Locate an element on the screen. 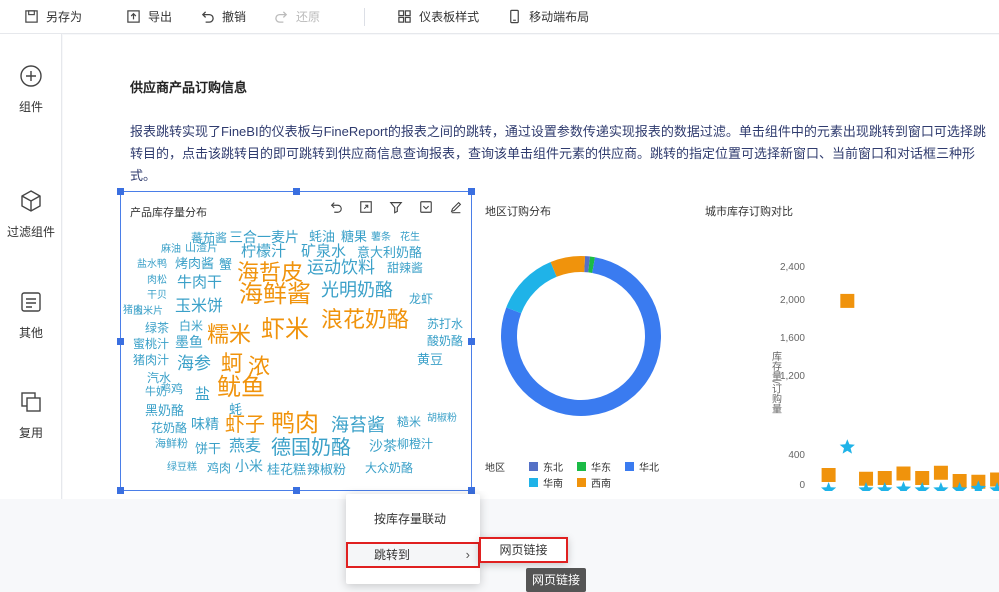 The width and height of the screenshot is (999, 592). word-cloud-item: 虾米 is located at coordinates (285, 330).